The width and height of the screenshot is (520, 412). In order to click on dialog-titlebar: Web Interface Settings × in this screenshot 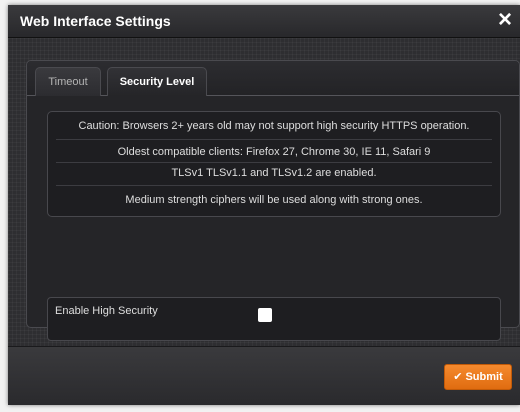, I will do `click(264, 21)`.